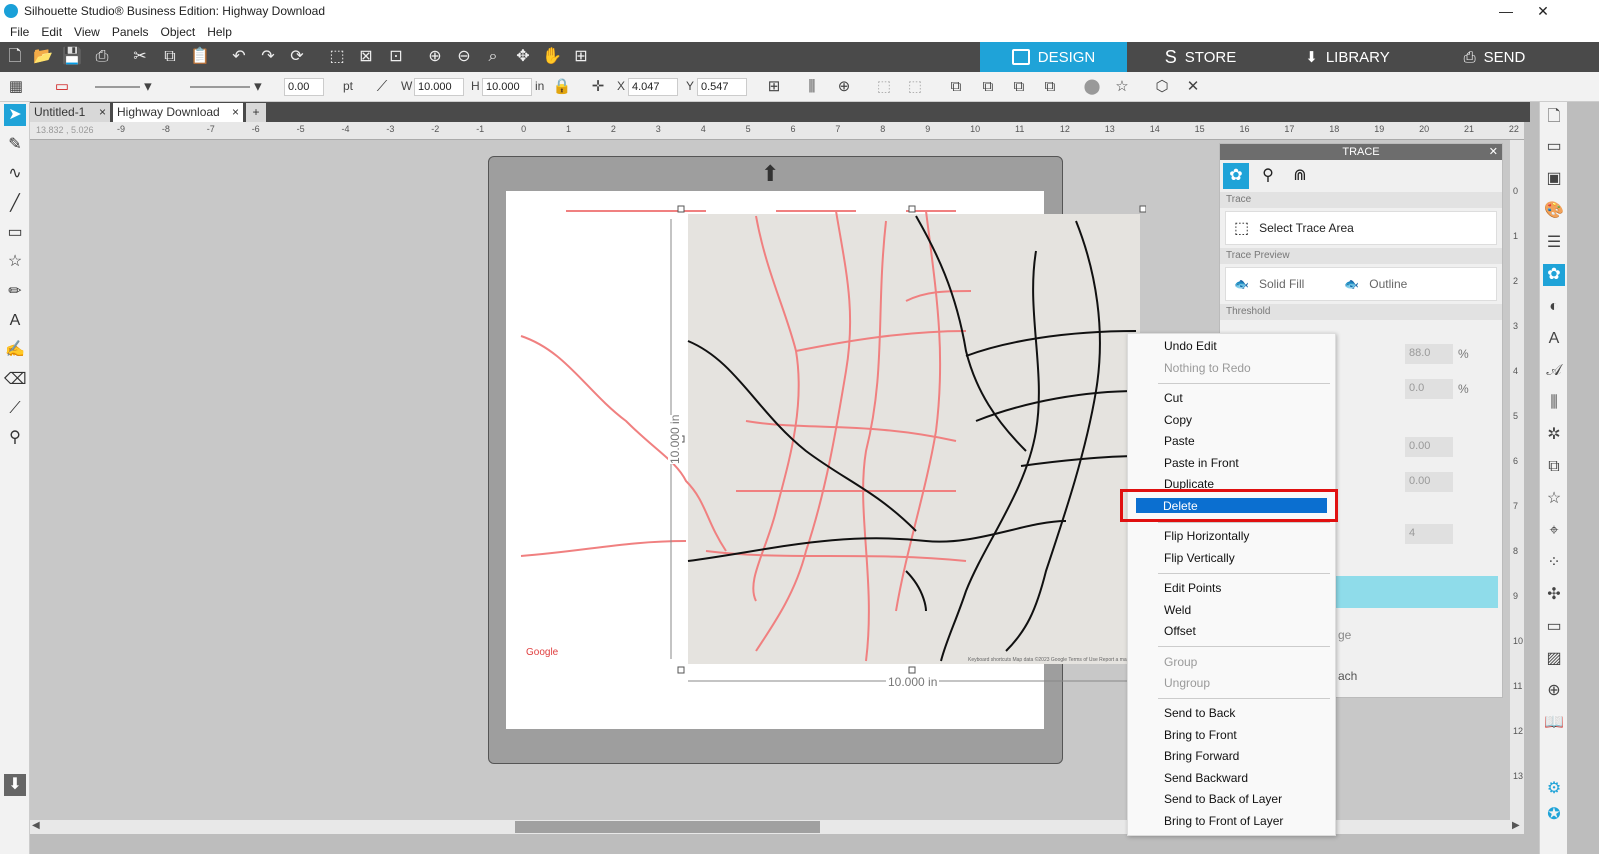  Describe the element at coordinates (653, 87) in the screenshot. I see `x-position-field: 4.047` at that location.